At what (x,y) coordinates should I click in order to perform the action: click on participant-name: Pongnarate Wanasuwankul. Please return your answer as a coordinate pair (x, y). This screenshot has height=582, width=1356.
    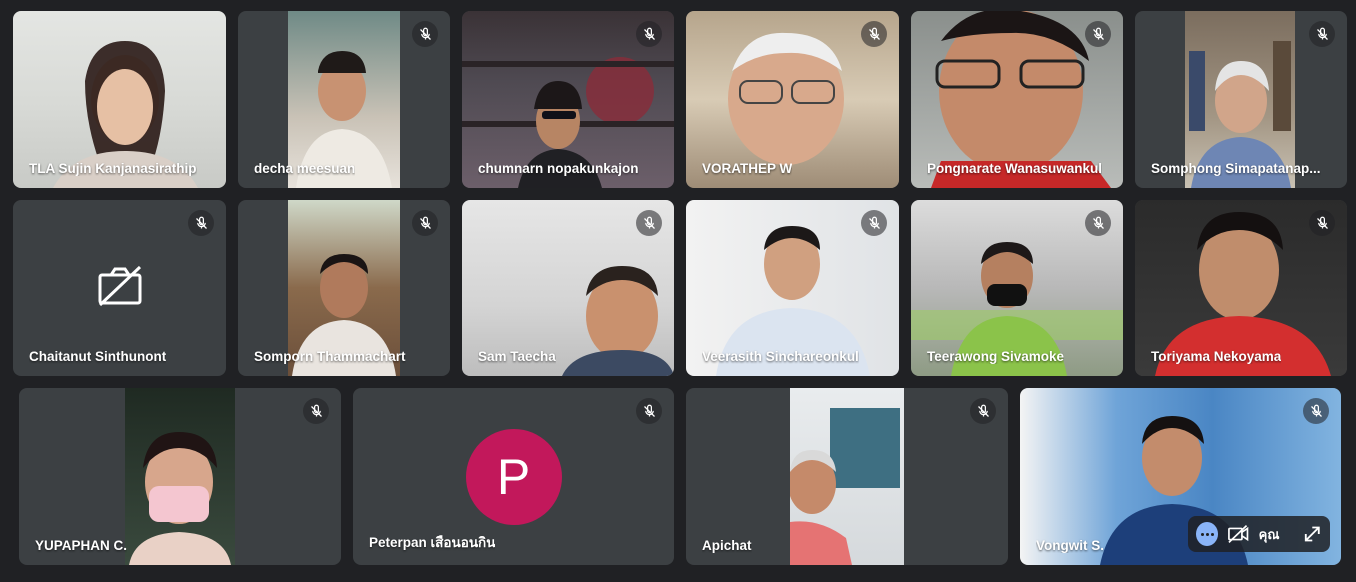
    Looking at the image, I should click on (1015, 168).